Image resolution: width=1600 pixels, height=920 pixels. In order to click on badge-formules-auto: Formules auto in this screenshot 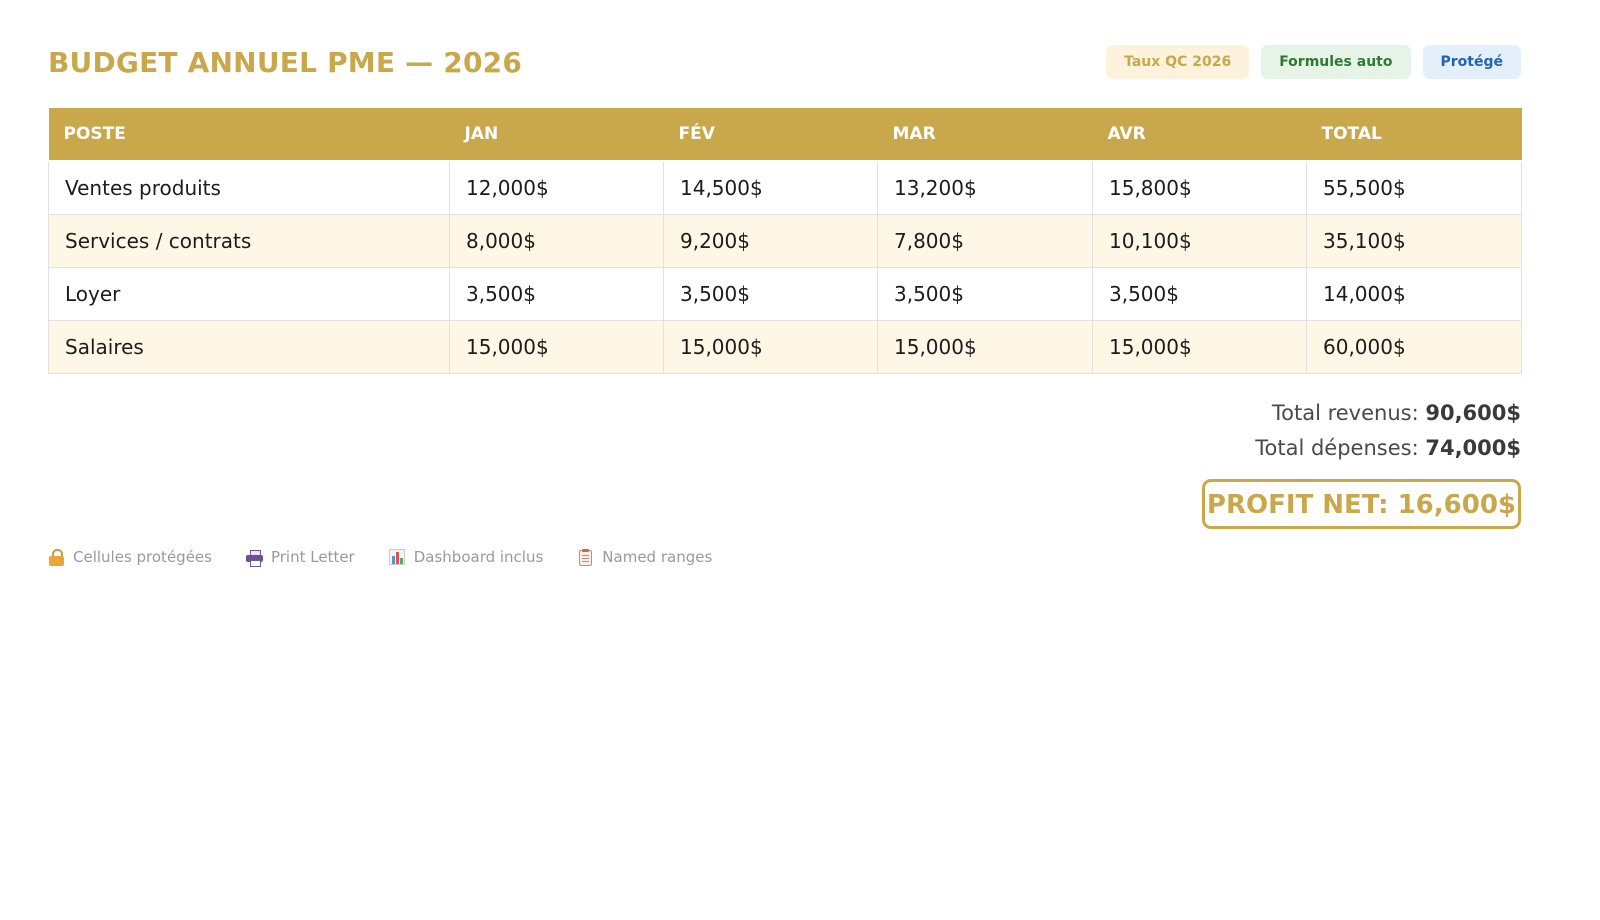, I will do `click(1336, 62)`.